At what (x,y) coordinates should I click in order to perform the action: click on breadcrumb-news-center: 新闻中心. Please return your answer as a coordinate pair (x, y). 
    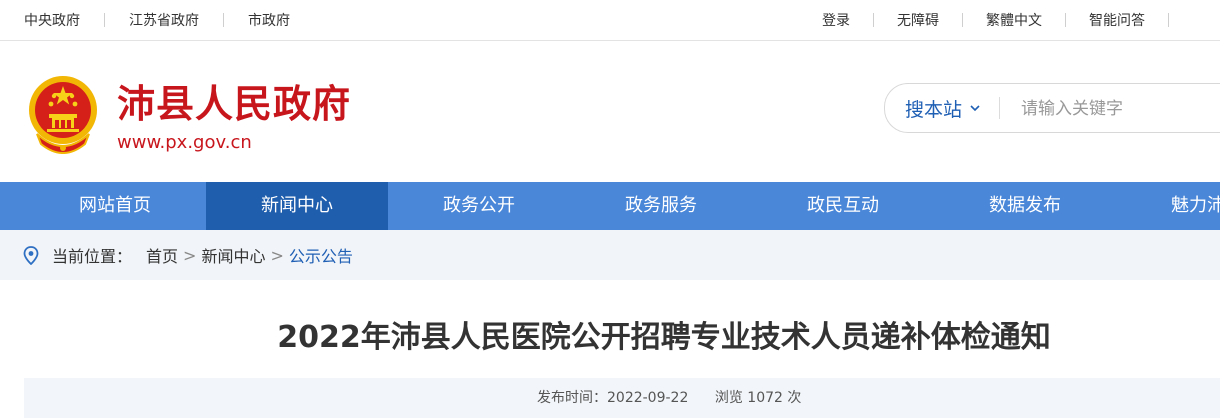
    Looking at the image, I should click on (233, 255).